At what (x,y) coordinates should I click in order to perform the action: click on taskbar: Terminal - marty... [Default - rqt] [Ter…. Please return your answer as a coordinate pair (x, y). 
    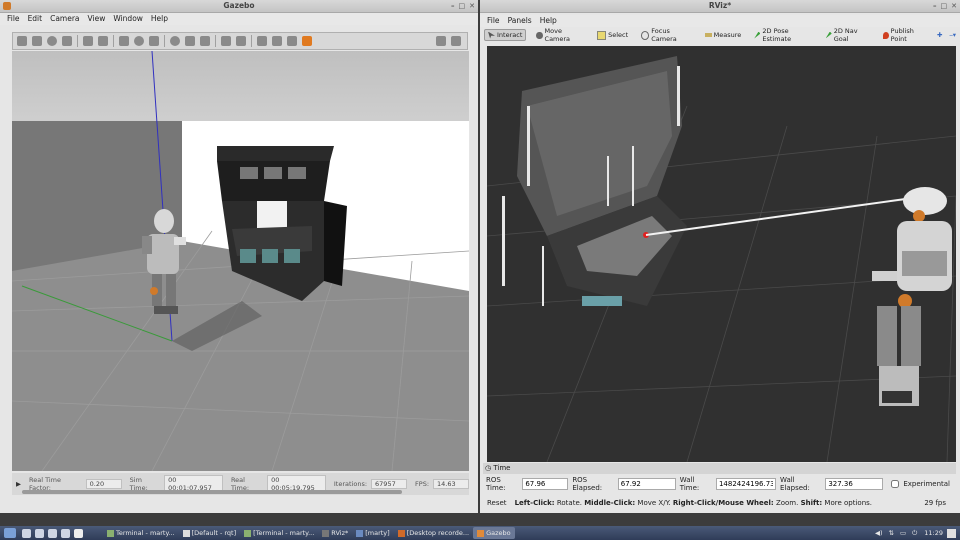
    Looking at the image, I should click on (480, 533).